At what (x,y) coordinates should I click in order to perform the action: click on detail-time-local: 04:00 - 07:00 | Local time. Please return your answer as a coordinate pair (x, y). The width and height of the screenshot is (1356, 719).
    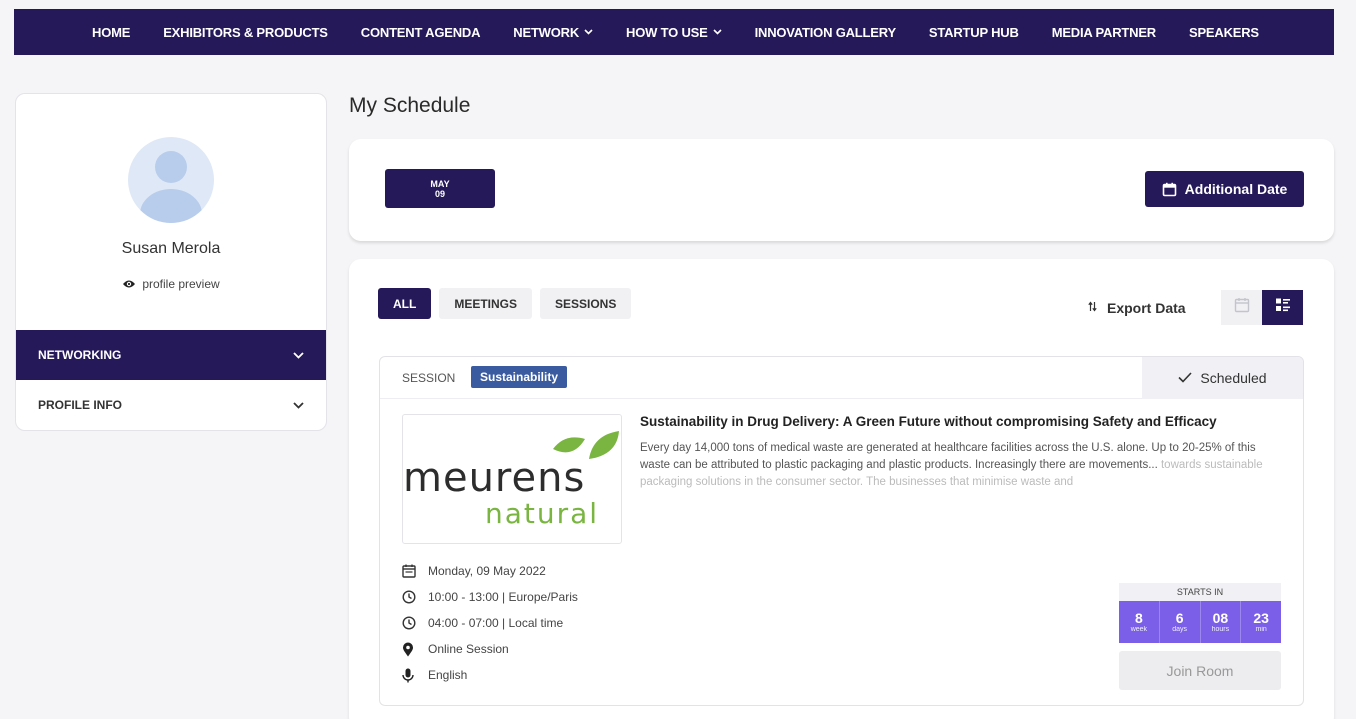
    Looking at the image, I should click on (490, 623).